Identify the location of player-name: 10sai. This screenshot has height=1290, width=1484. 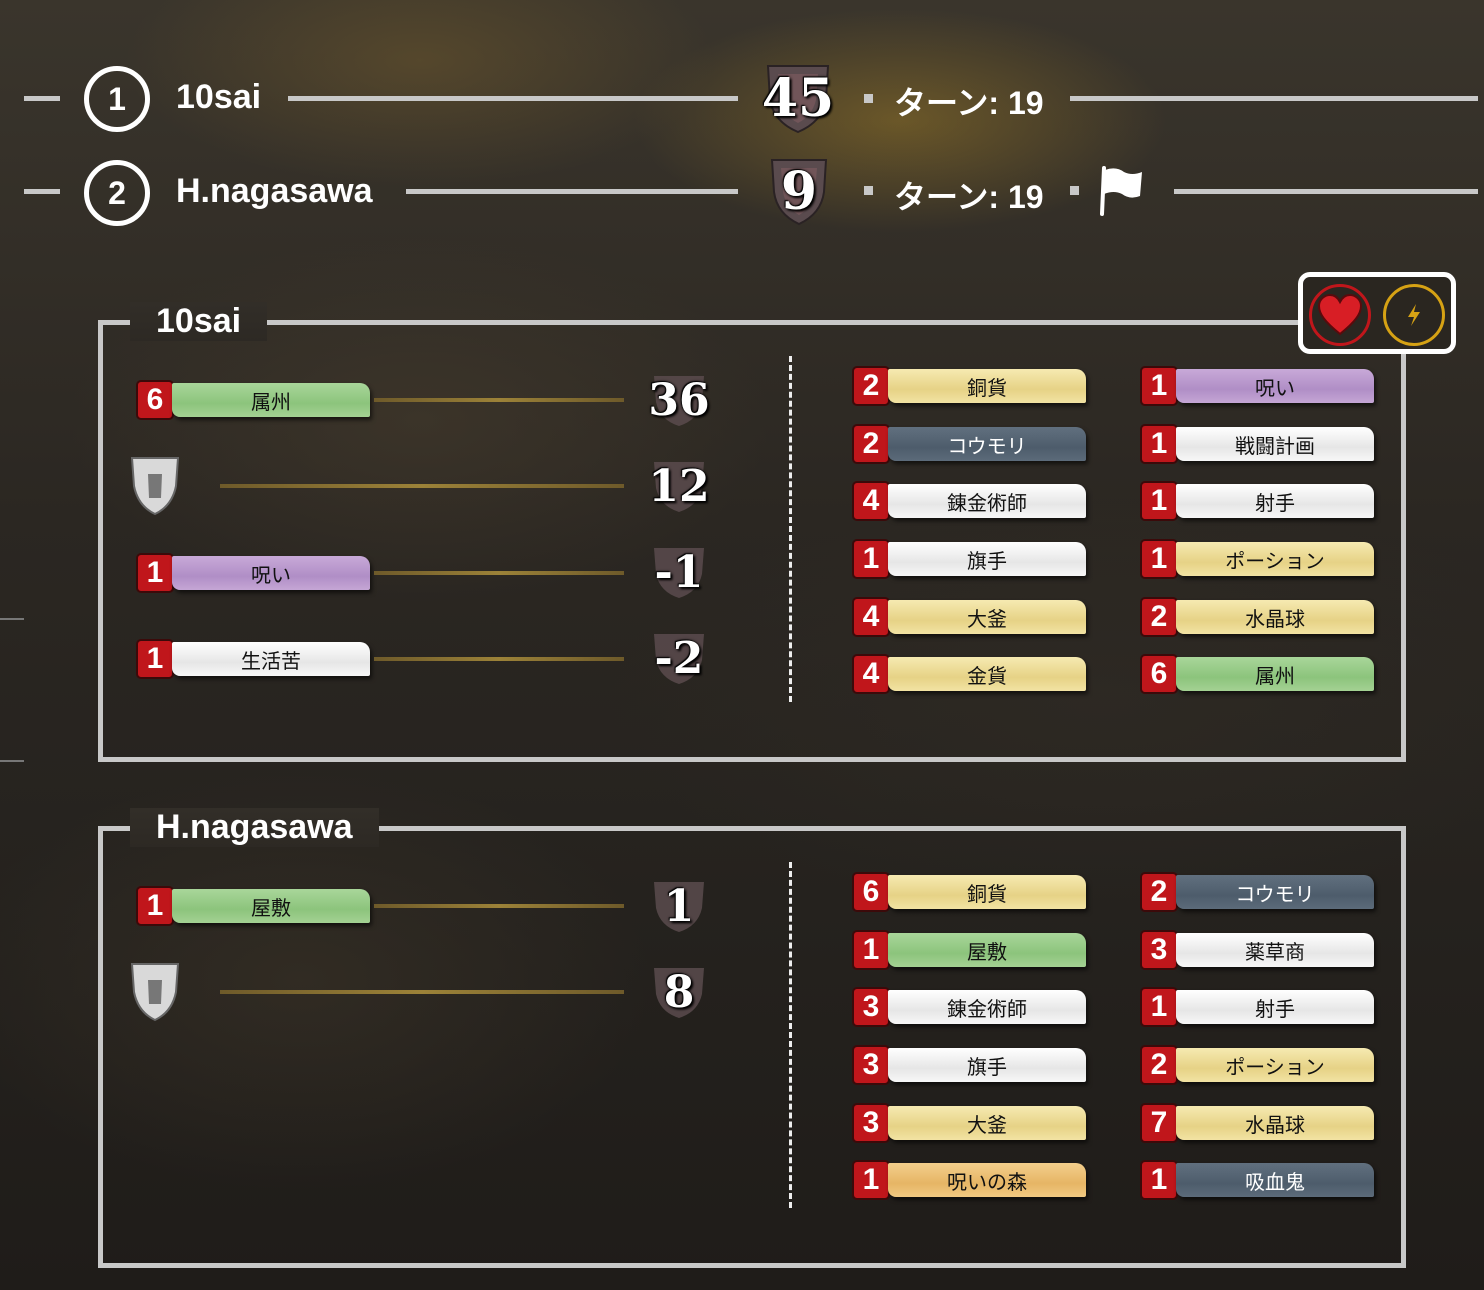
(219, 97).